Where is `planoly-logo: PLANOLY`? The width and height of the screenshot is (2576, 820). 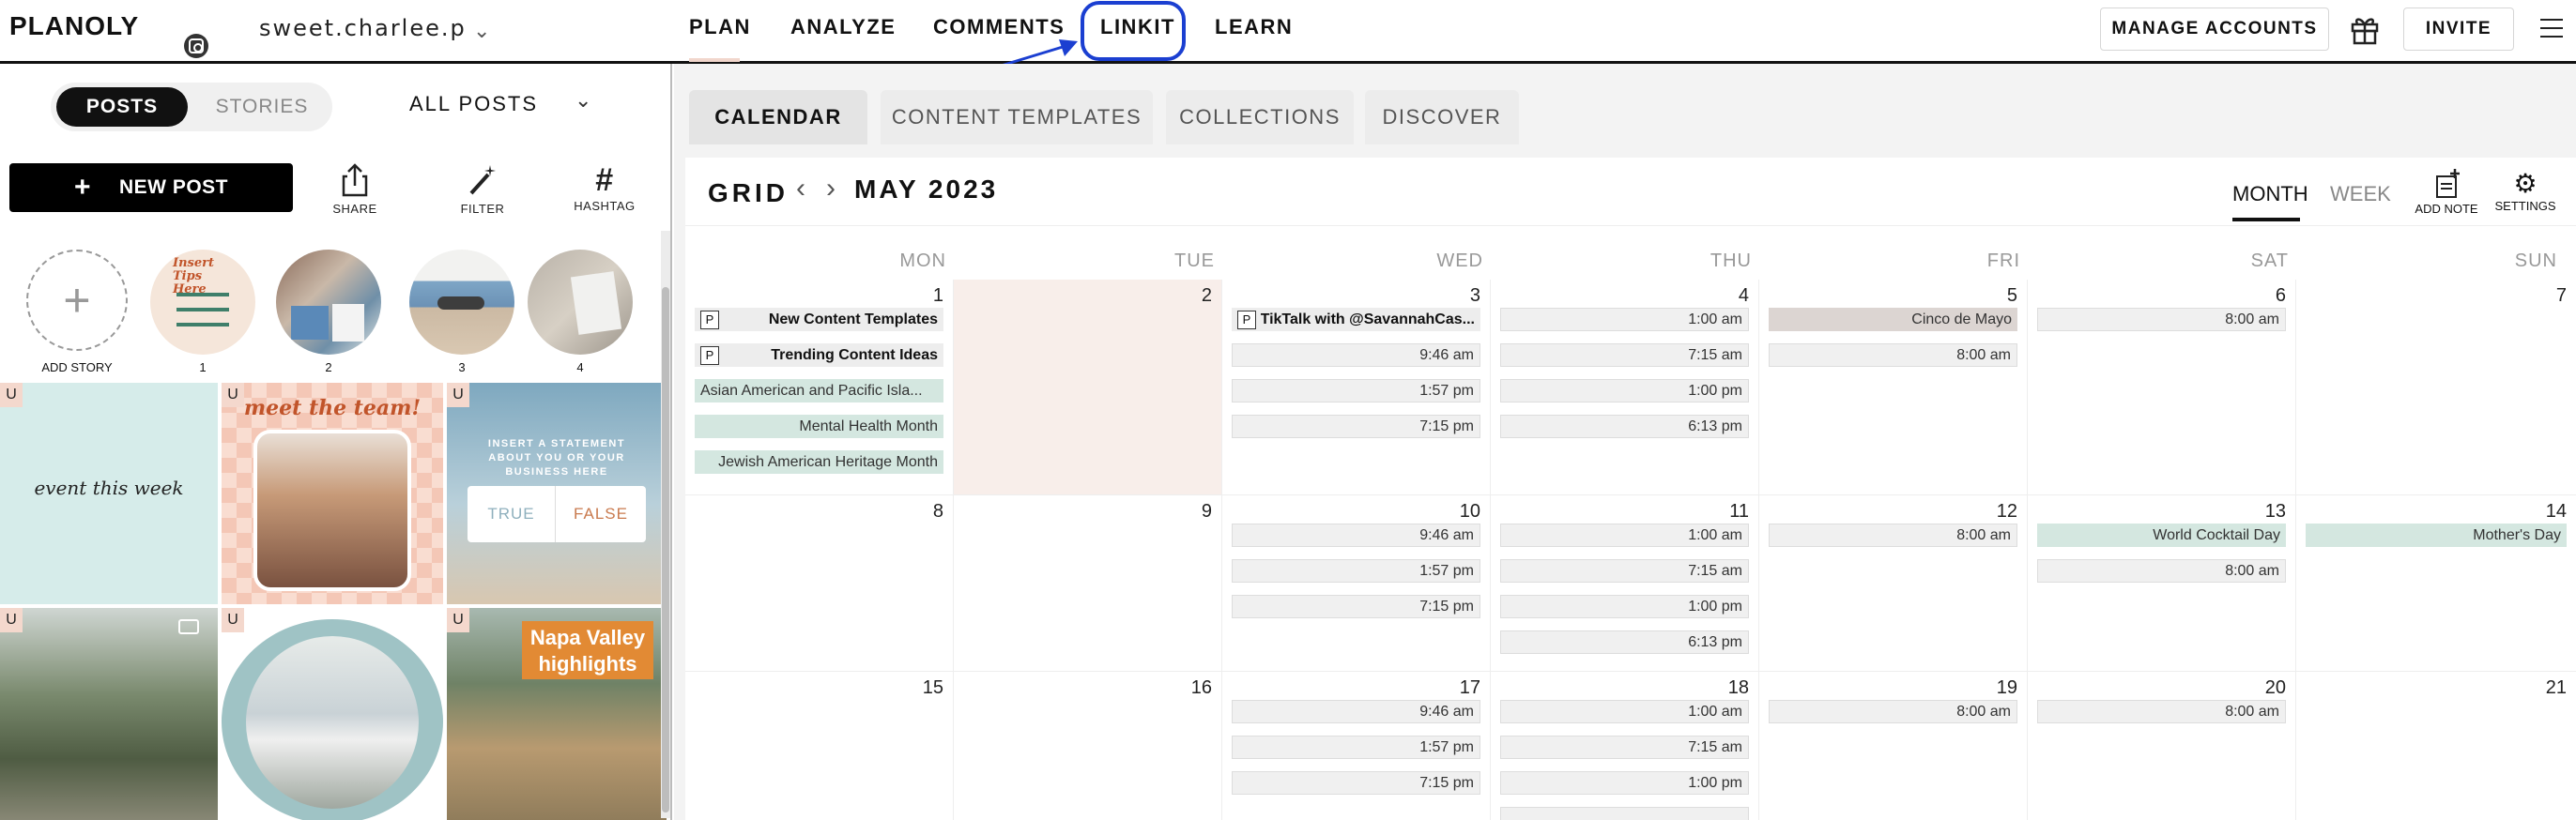 planoly-logo: PLANOLY is located at coordinates (74, 26).